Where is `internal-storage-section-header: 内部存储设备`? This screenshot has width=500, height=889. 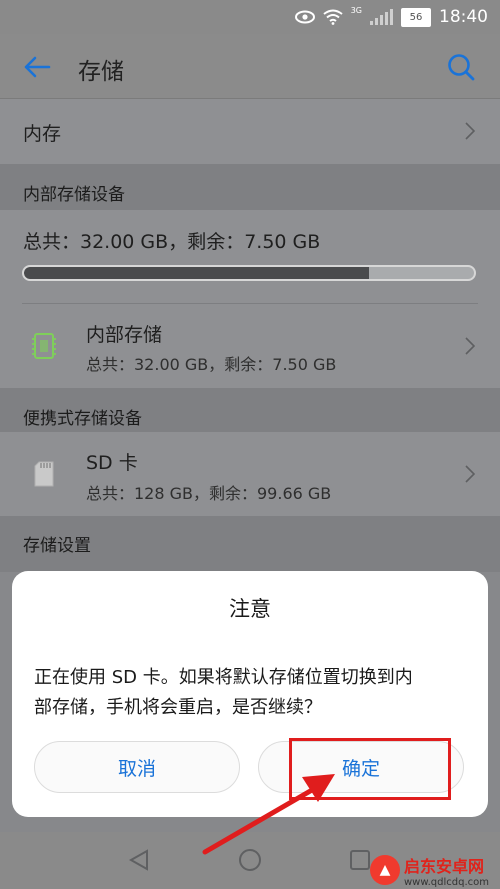 internal-storage-section-header: 内部存储设备 is located at coordinates (250, 187).